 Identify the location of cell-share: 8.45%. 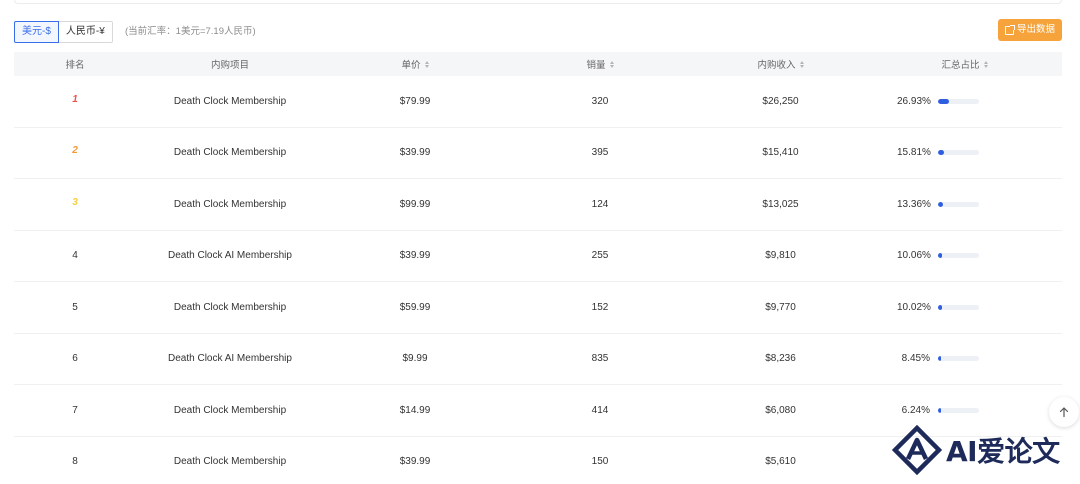
(964, 358).